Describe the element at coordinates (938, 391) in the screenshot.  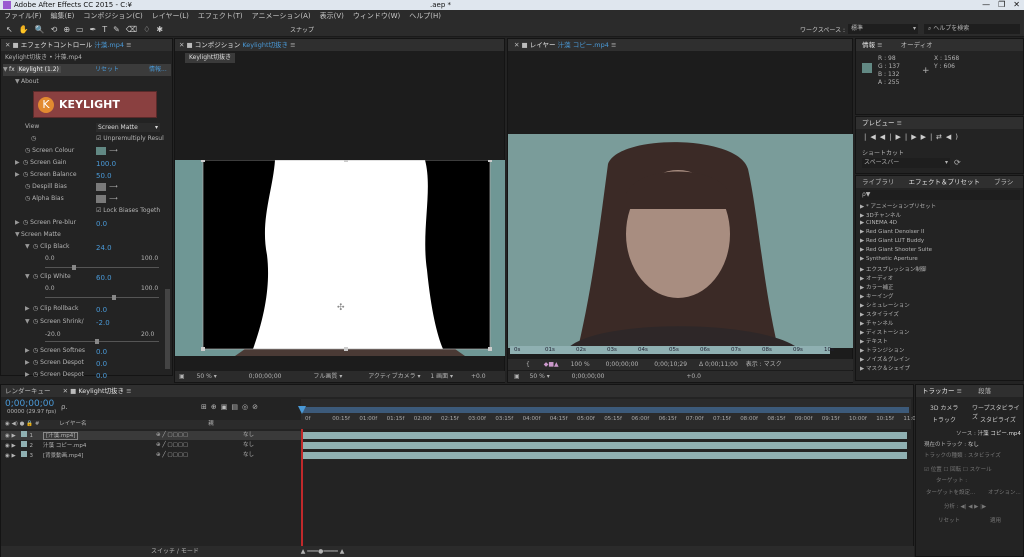
I see `tab-tracker: トラッカー` at that location.